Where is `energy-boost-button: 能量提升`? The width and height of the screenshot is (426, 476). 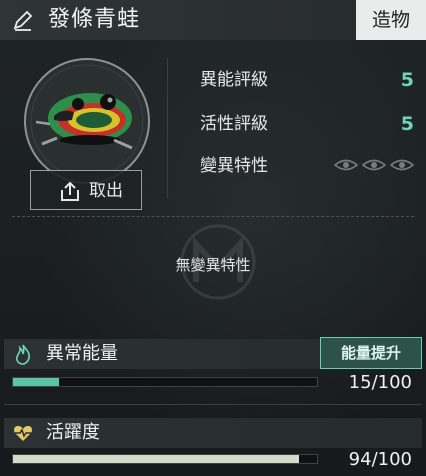 energy-boost-button: 能量提升 is located at coordinates (371, 353).